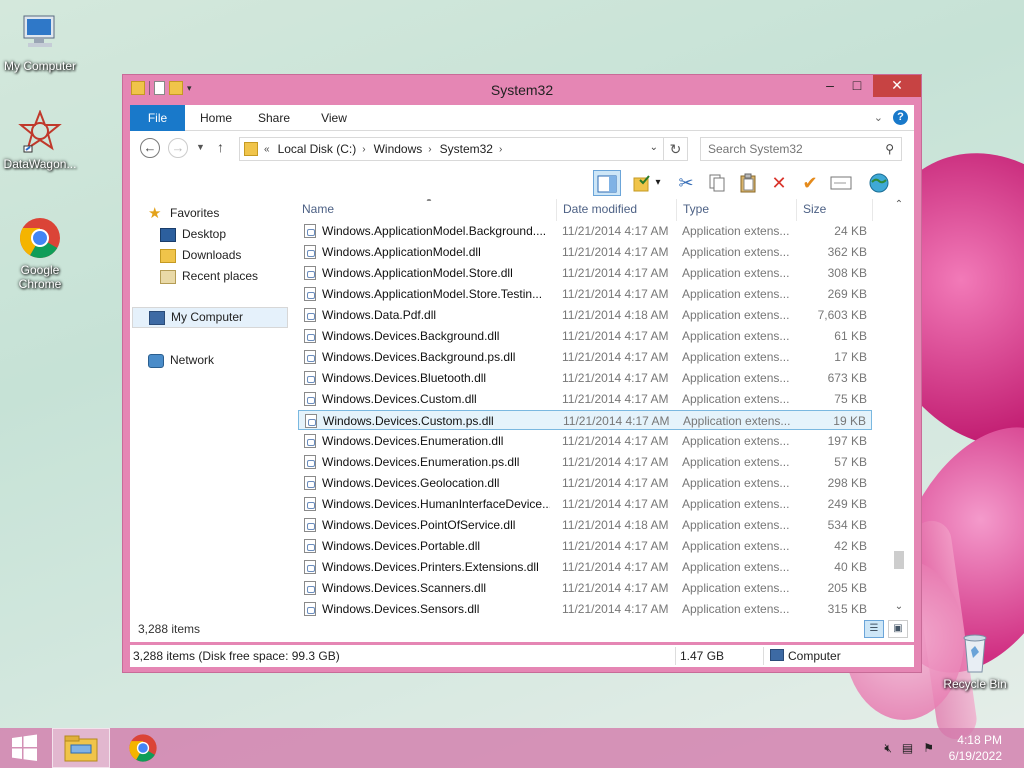 This screenshot has width=1024, height=768. Describe the element at coordinates (522, 90) in the screenshot. I see `title-bar: ▾ System32 – □ ✕` at that location.